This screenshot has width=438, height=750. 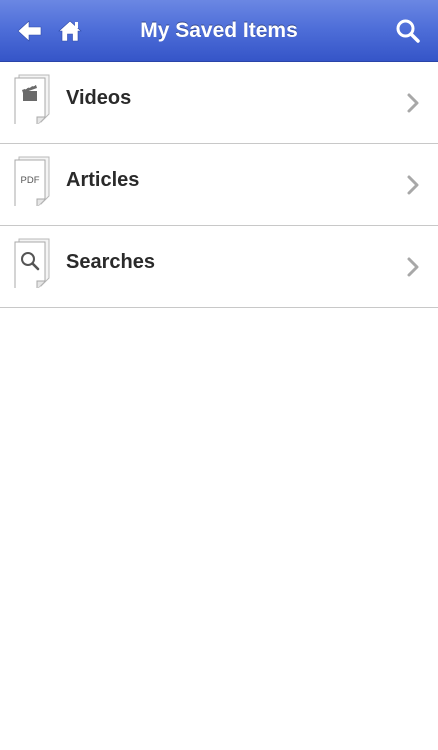 I want to click on search-button, so click(x=408, y=31).